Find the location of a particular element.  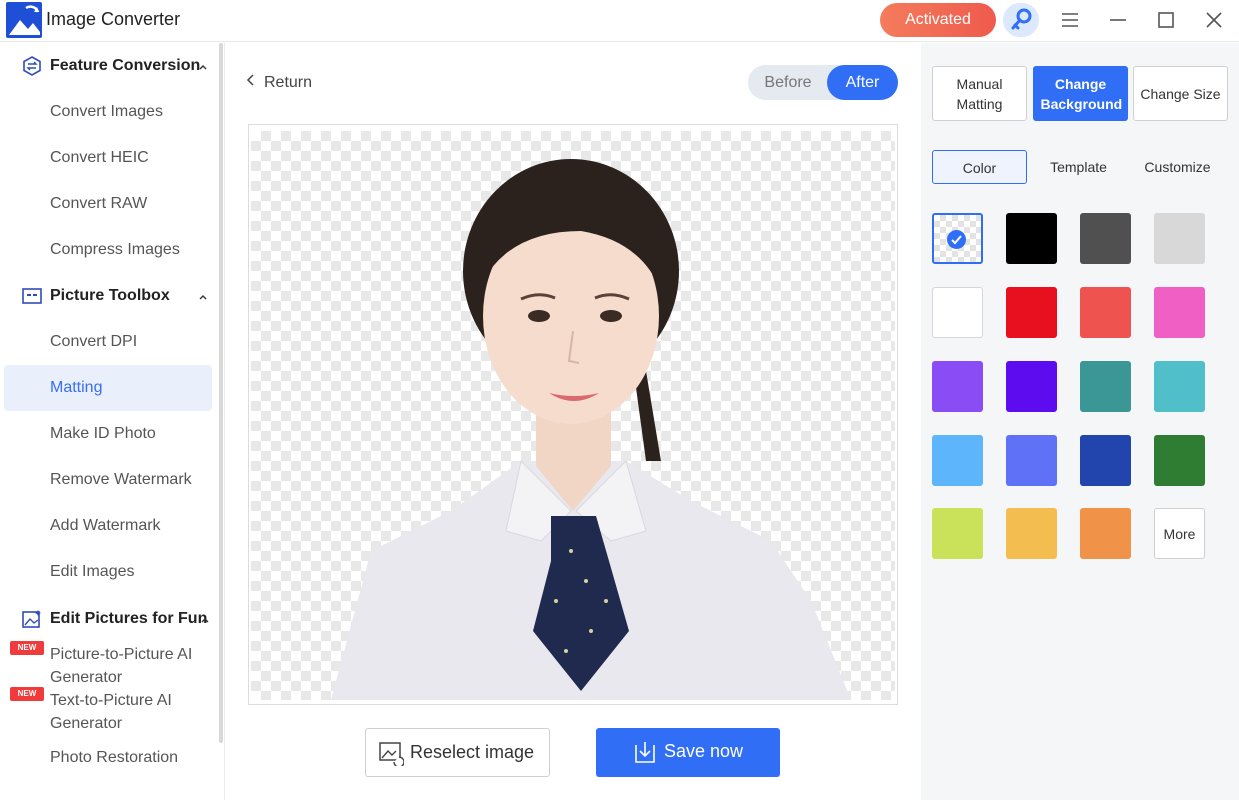

key-icon is located at coordinates (1021, 19).